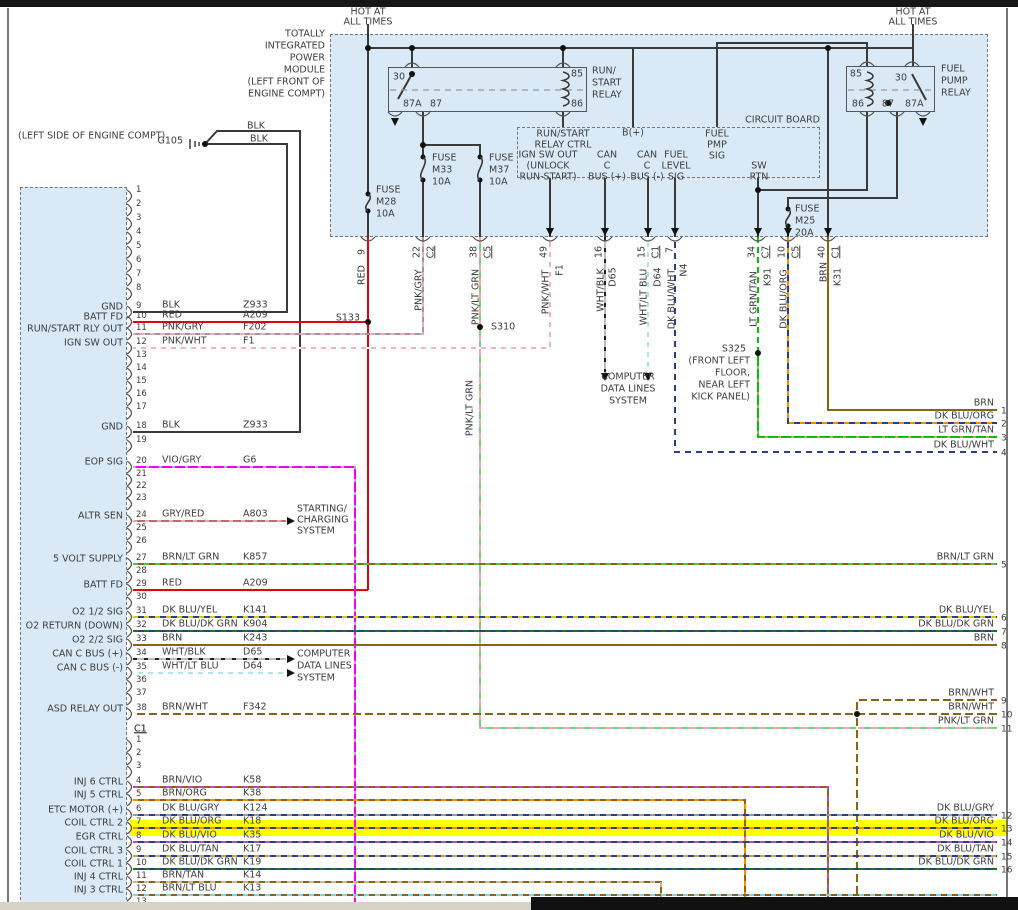 This screenshot has height=910, width=1018. Describe the element at coordinates (1007, 715) in the screenshot. I see `wire-number-label: 10` at that location.